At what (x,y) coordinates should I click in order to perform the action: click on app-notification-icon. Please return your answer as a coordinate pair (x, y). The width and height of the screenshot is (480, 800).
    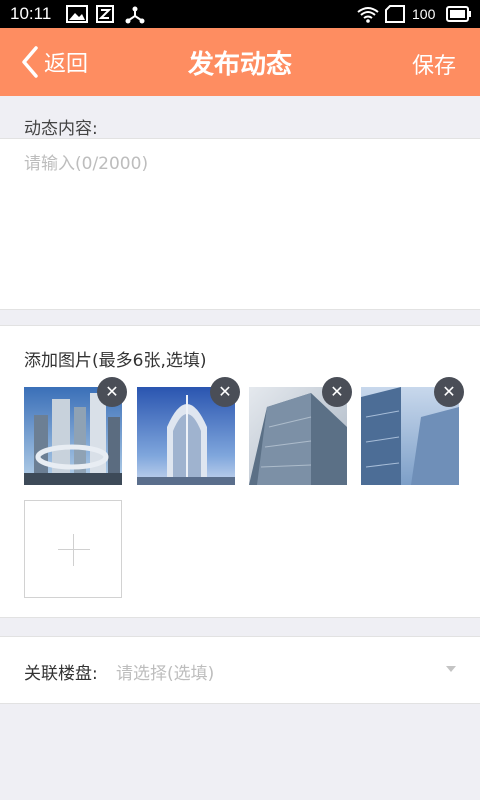
    Looking at the image, I should click on (105, 14).